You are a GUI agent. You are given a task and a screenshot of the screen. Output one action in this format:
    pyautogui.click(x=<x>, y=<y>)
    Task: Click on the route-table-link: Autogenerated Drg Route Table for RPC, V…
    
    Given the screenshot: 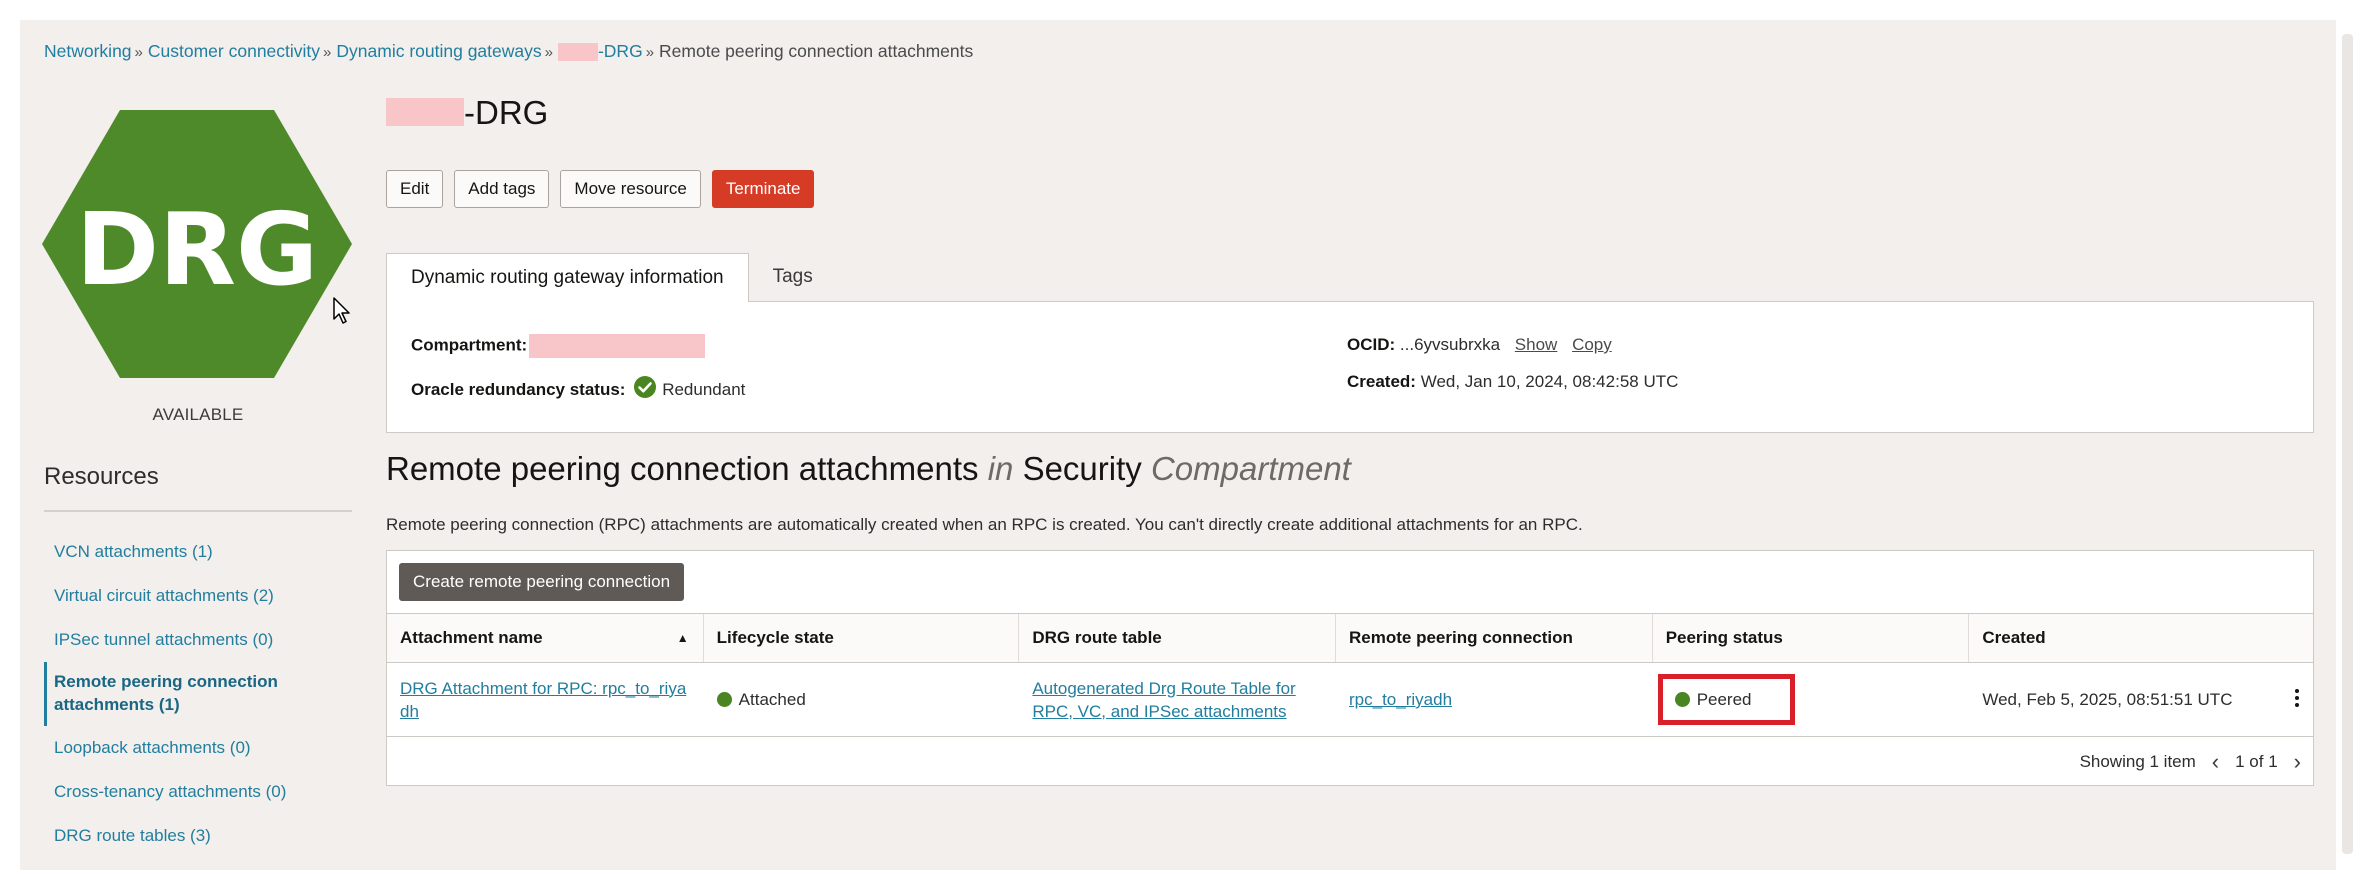 What is the action you would take?
    pyautogui.click(x=1177, y=700)
    